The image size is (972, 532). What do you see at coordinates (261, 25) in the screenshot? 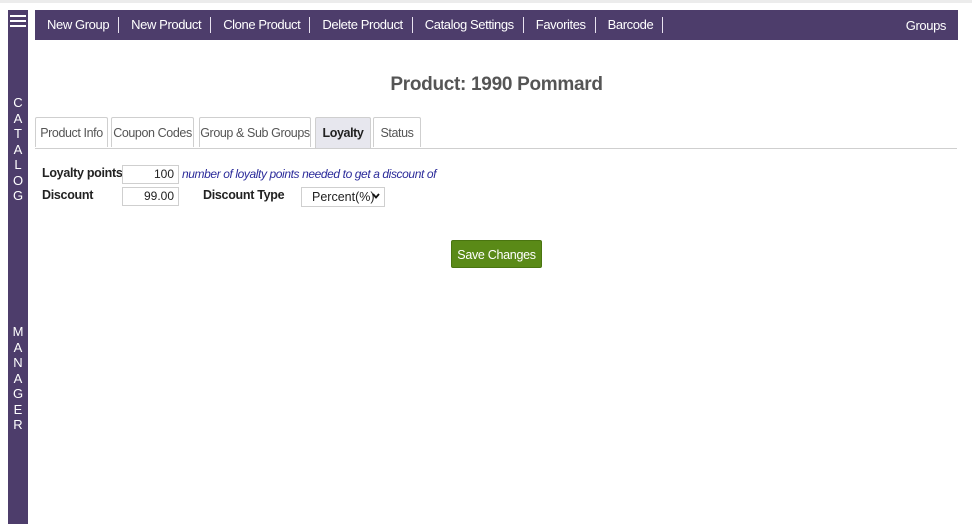
I see `clone-product-button: Clone Product` at bounding box center [261, 25].